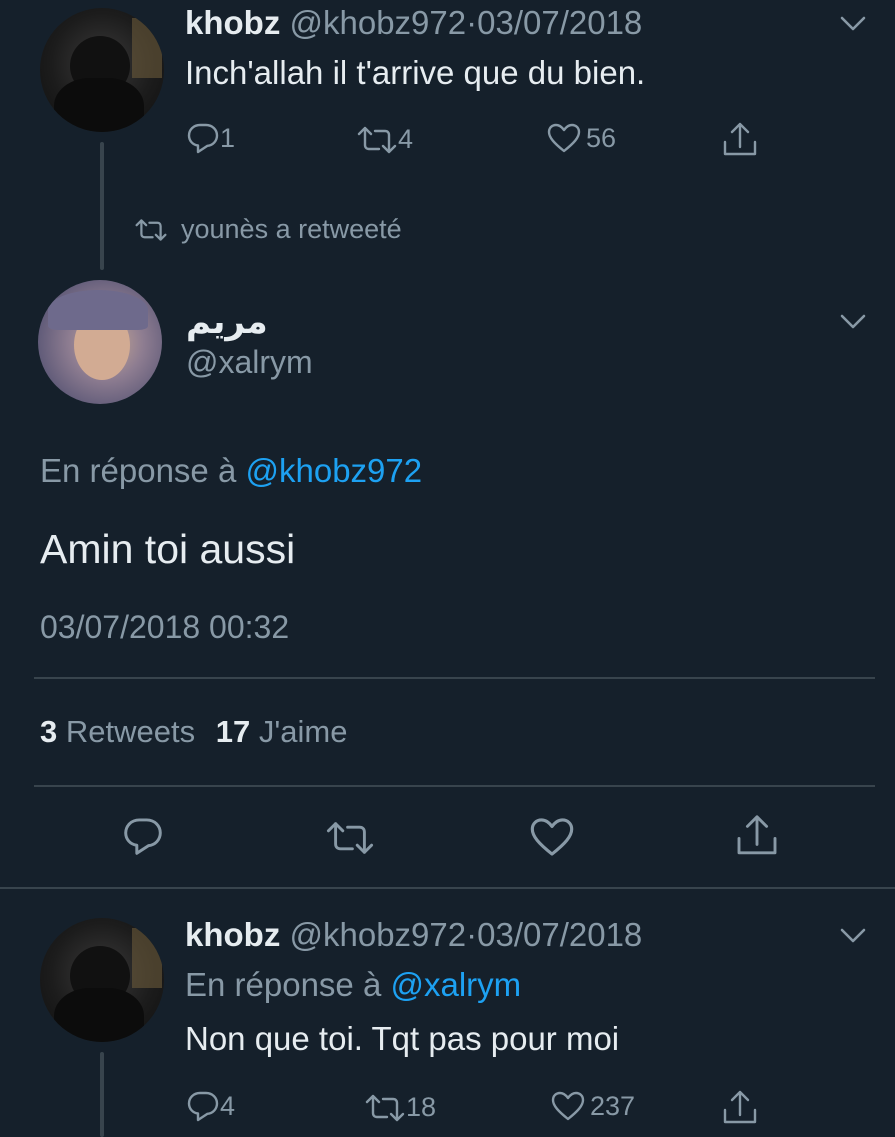 This screenshot has width=895, height=1137. I want to click on main-author-name-text: مريم, so click(227, 322).